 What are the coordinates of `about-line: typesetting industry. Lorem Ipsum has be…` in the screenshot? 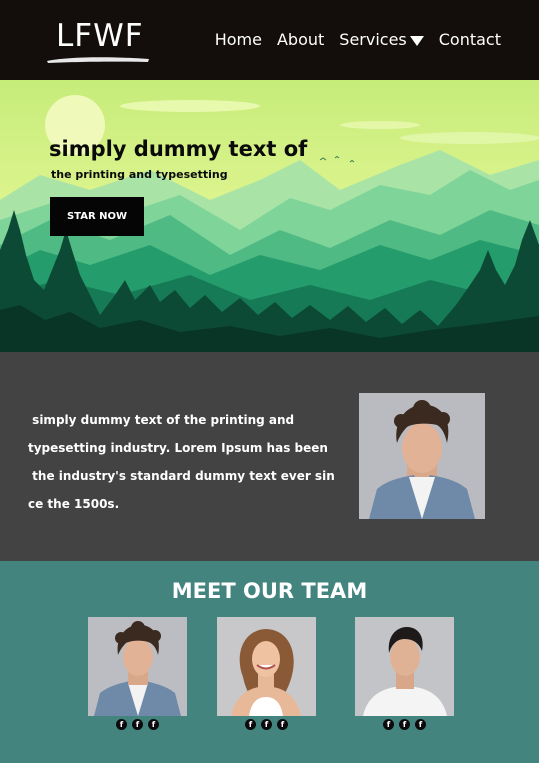 It's located at (178, 448).